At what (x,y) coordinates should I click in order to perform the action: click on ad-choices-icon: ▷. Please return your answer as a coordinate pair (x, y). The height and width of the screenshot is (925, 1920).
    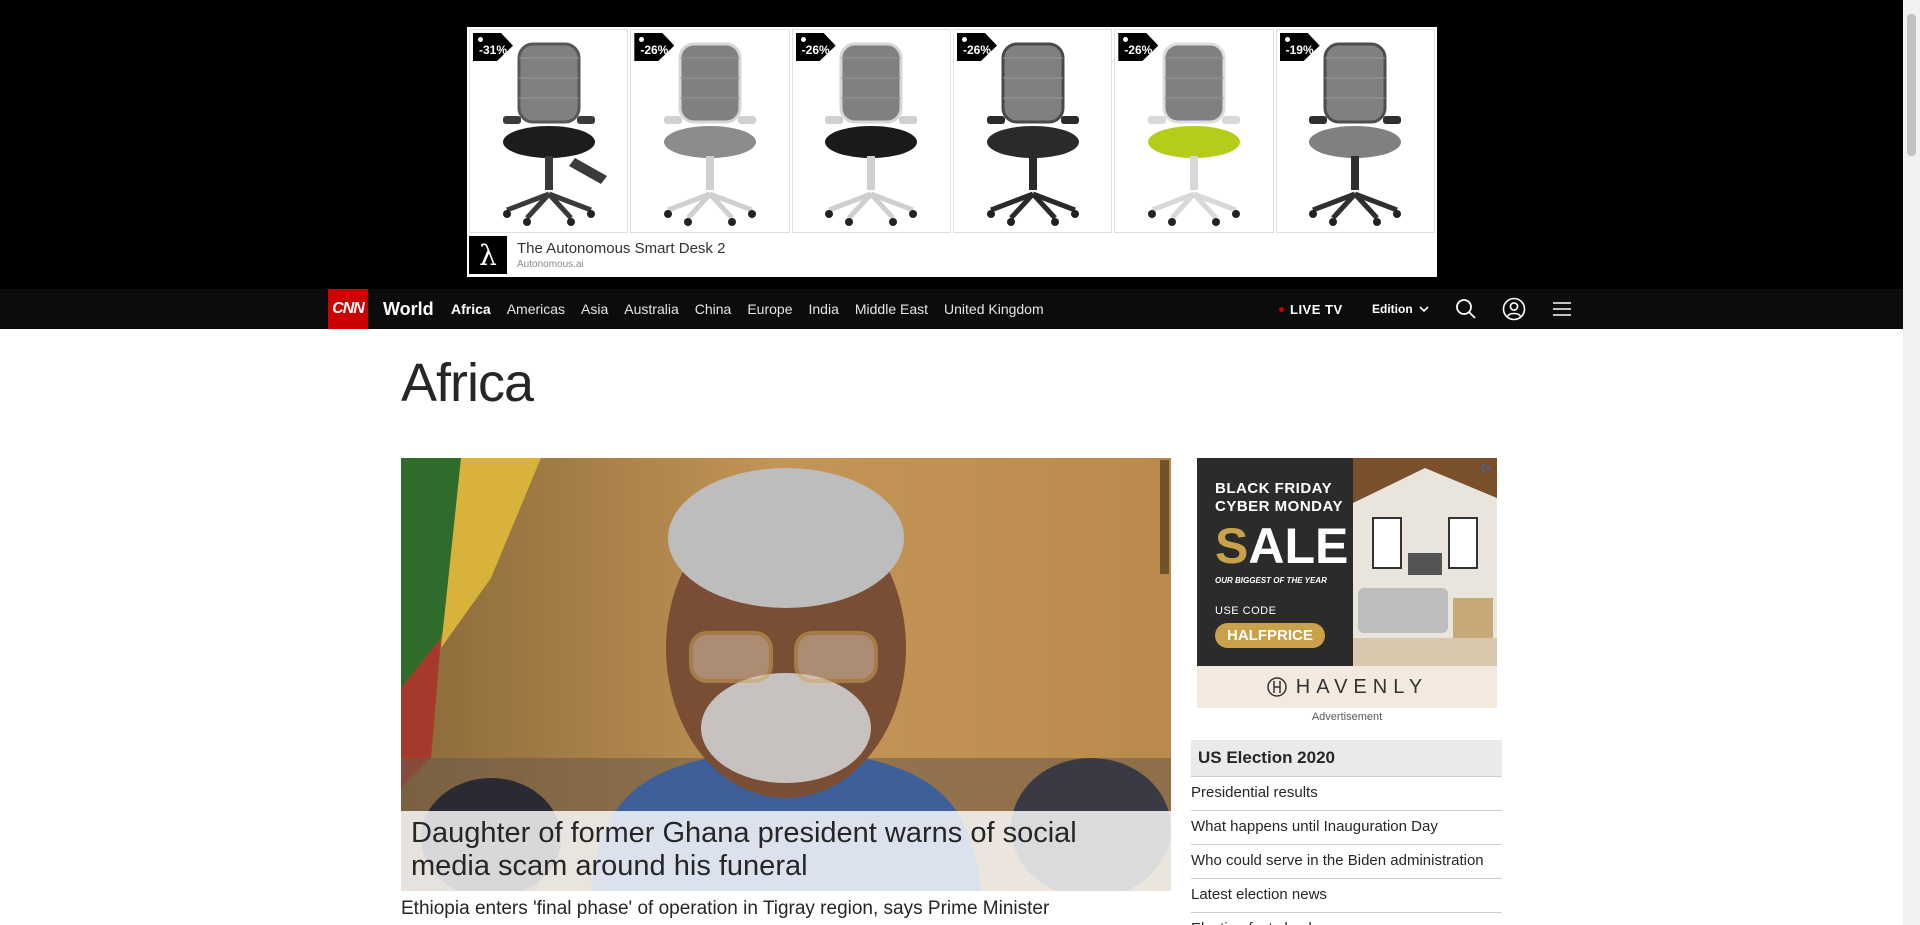
    Looking at the image, I should click on (1486, 467).